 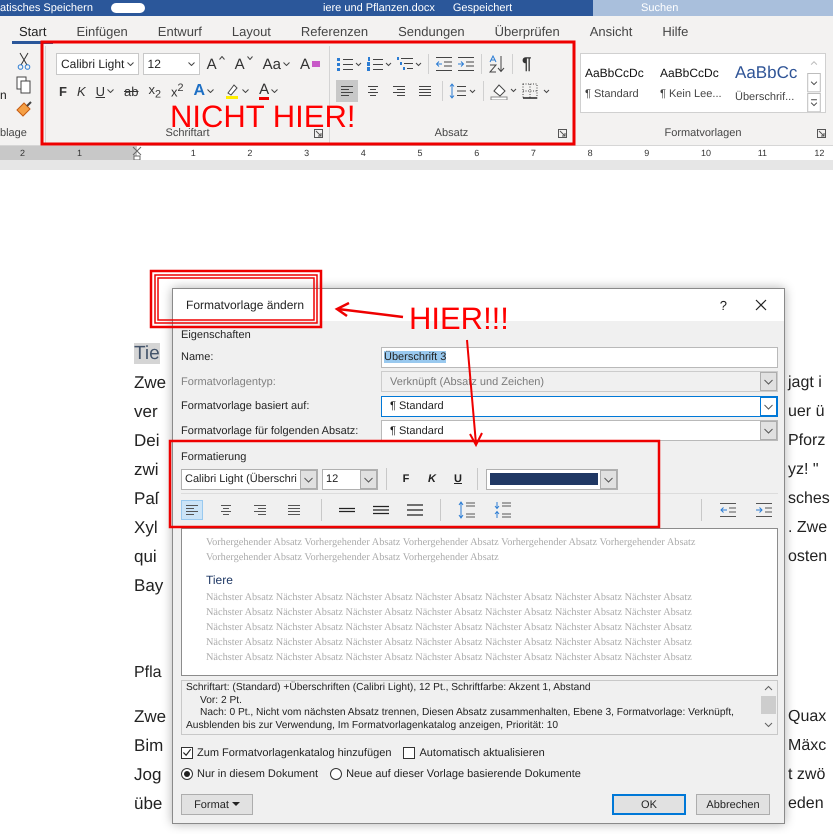 I want to click on close-icon, so click(x=761, y=305).